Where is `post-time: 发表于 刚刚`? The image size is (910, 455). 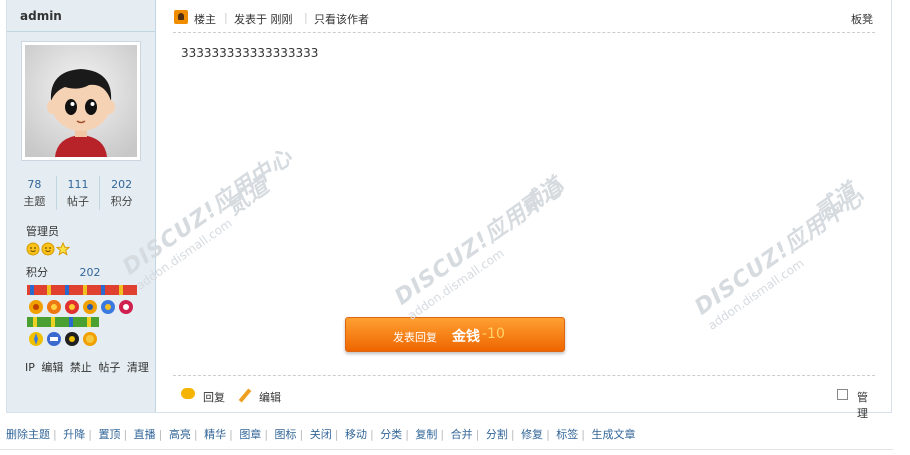
post-time: 发表于 刚刚 is located at coordinates (263, 19).